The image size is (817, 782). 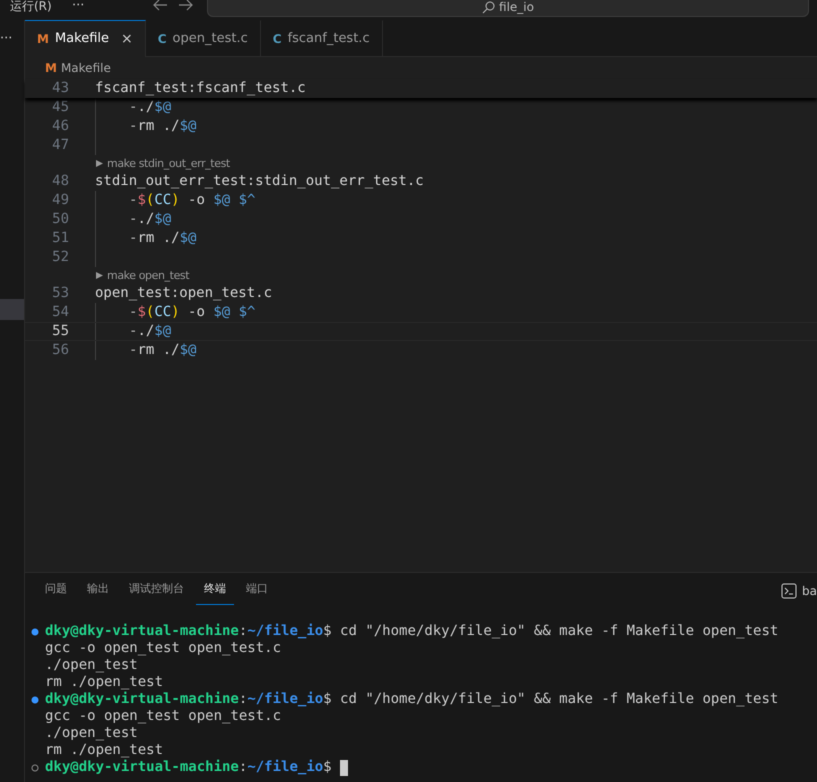 What do you see at coordinates (789, 591) in the screenshot?
I see `terminal-icon` at bounding box center [789, 591].